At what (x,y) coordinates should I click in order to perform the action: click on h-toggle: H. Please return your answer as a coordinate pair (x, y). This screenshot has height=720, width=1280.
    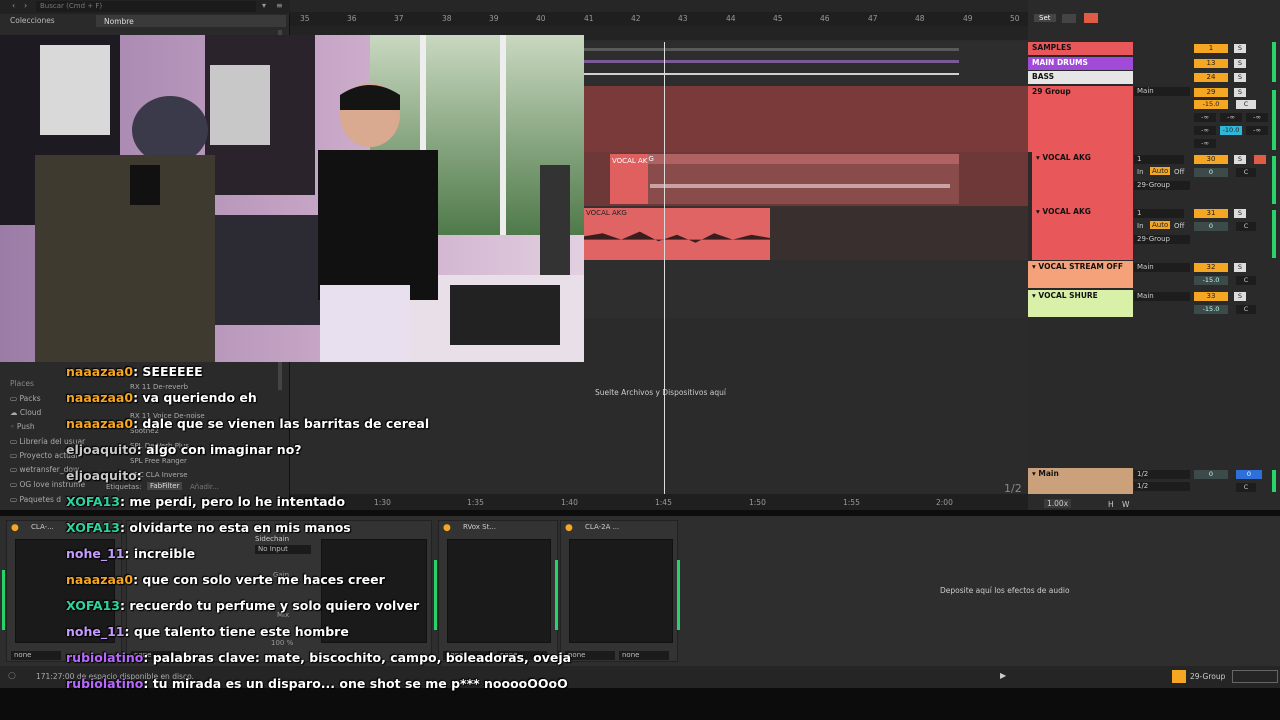
    Looking at the image, I should click on (1111, 504).